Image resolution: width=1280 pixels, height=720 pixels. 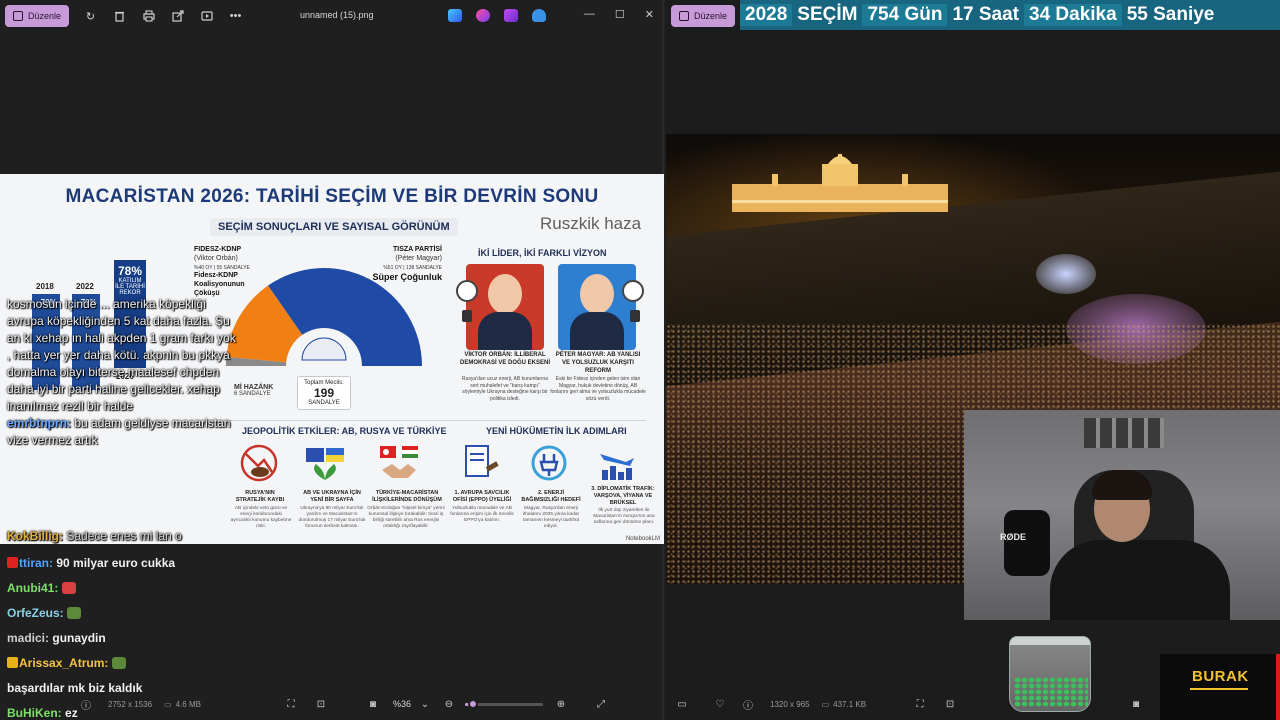 What do you see at coordinates (163, 16) in the screenshot?
I see `toolbar-left: ↻ •••` at bounding box center [163, 16].